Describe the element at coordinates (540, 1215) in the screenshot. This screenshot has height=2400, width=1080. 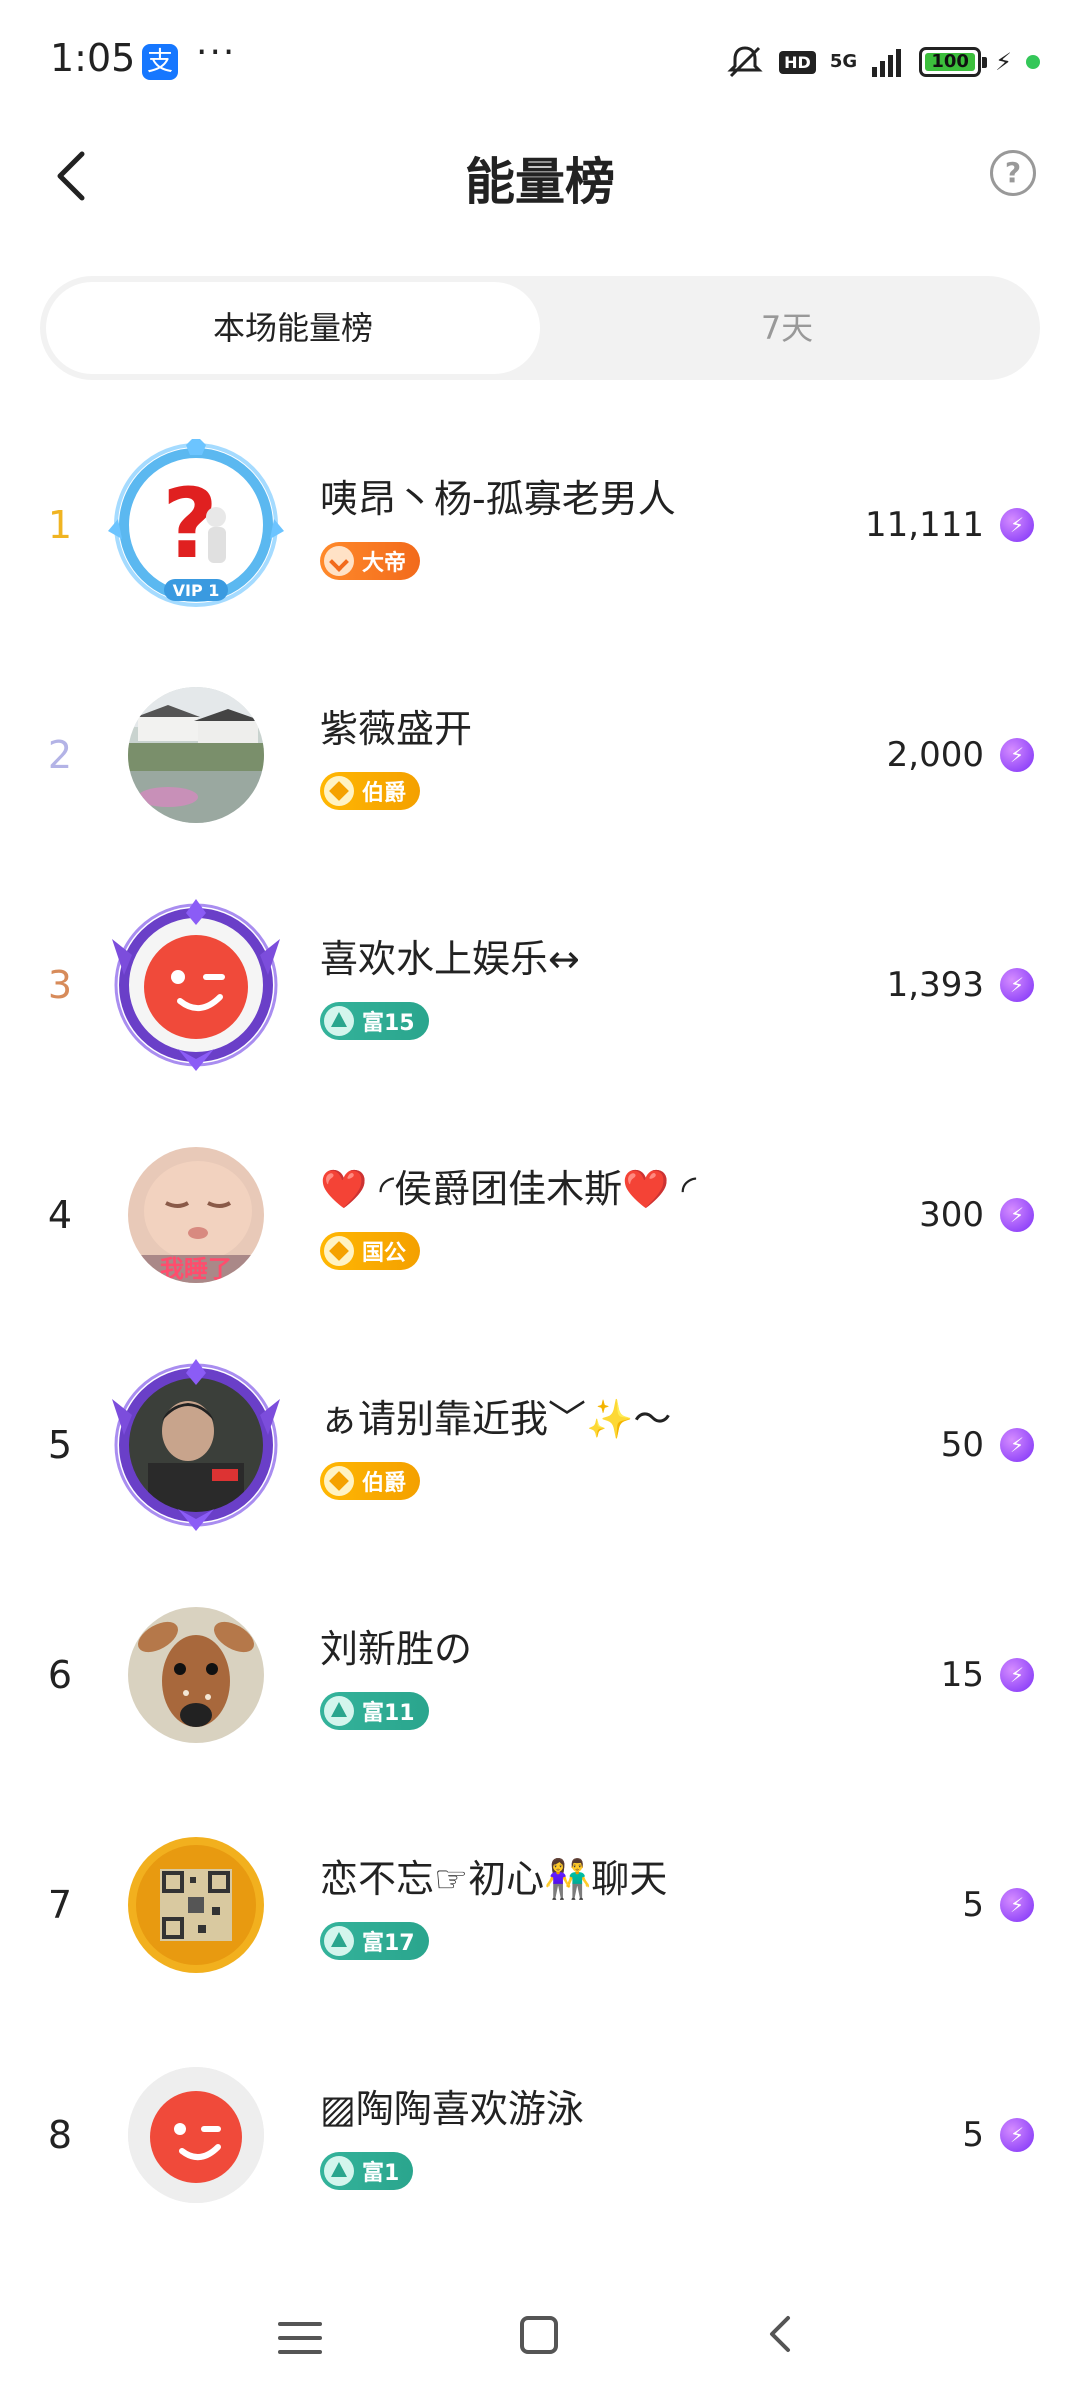
I see `ranking-row: 4 我睡了 ❤️ ◜侯爵团佳木斯❤️ ◜ 国公 300` at that location.